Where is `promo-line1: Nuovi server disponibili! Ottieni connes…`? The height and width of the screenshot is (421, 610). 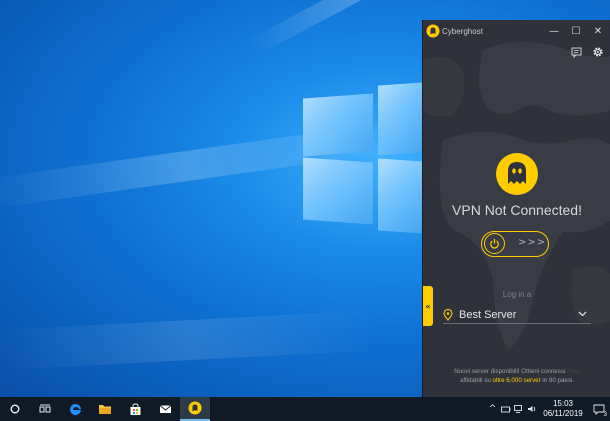
promo-line1: Nuovi server disponibili! Ottieni connes… is located at coordinates (510, 371).